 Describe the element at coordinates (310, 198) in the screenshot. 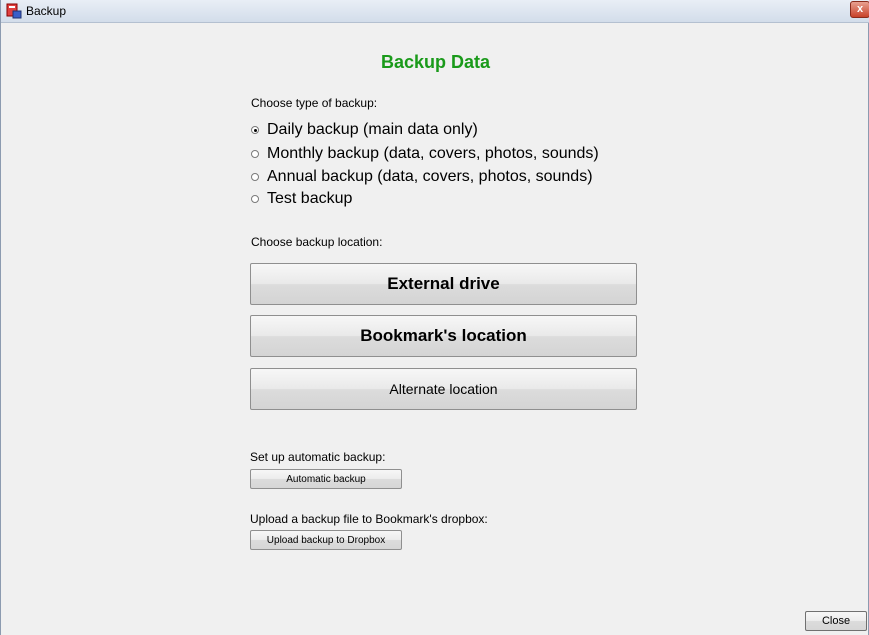

I see `radio-label: Test backup` at that location.